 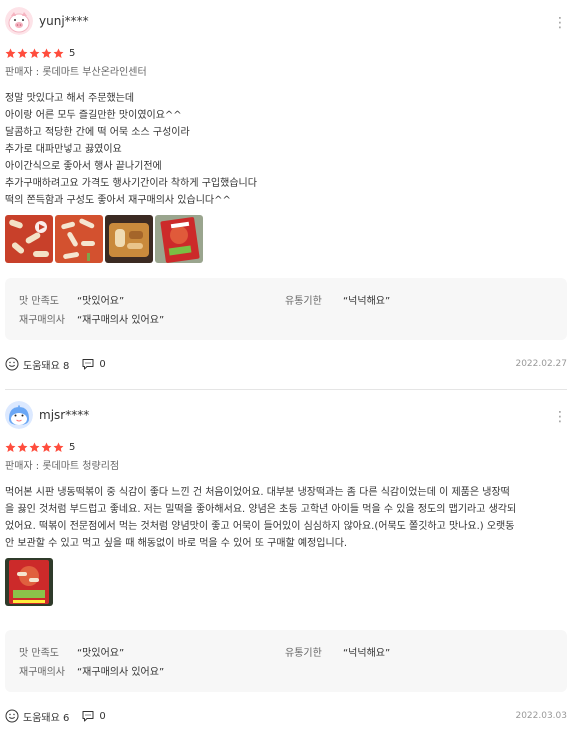 I want to click on review-date: 2022.03.03, so click(x=541, y=716).